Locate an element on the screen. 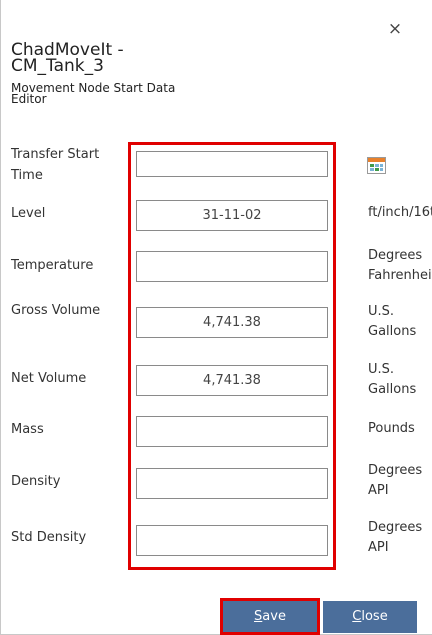 The height and width of the screenshot is (635, 432). dialog-title-line2: CM_Tank_3 is located at coordinates (57, 66).